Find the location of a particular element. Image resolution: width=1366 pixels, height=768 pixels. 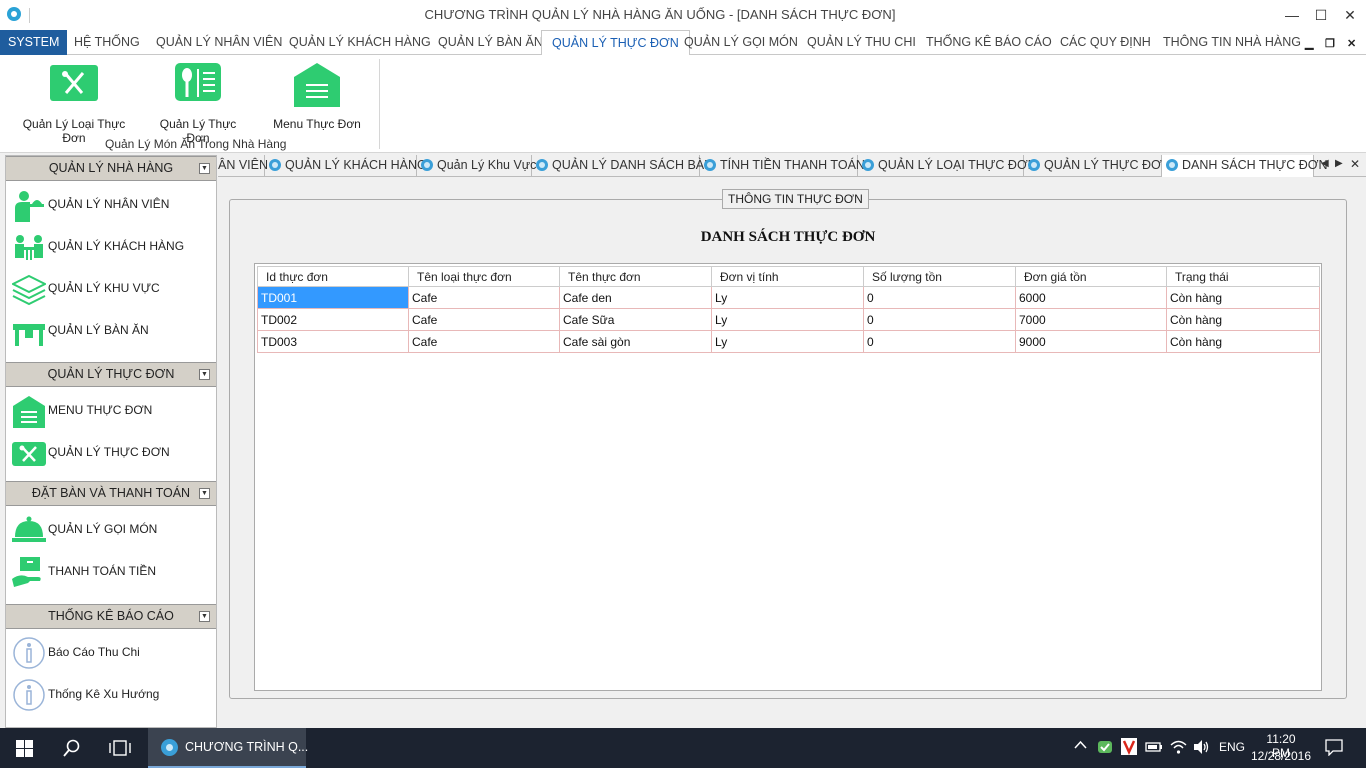

grid-cell: Cafe sài gòn is located at coordinates (635, 341).